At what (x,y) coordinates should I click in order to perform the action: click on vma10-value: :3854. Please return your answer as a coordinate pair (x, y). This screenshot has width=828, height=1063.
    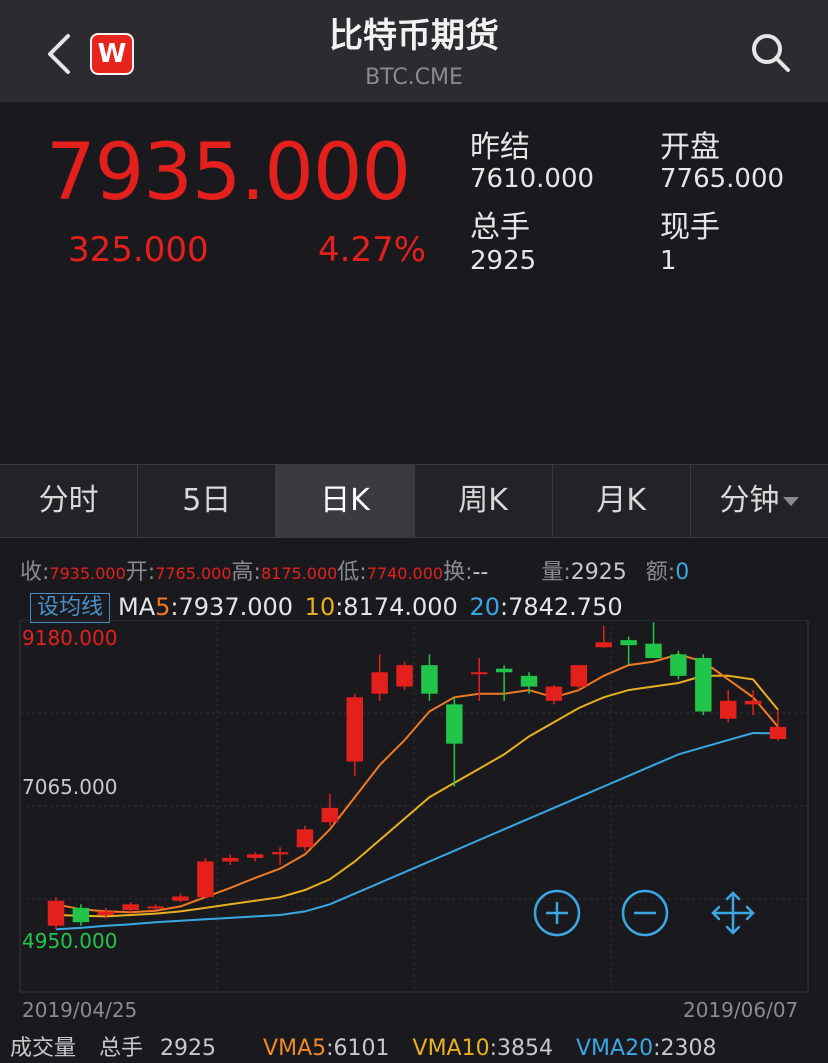
    Looking at the image, I should click on (521, 1048).